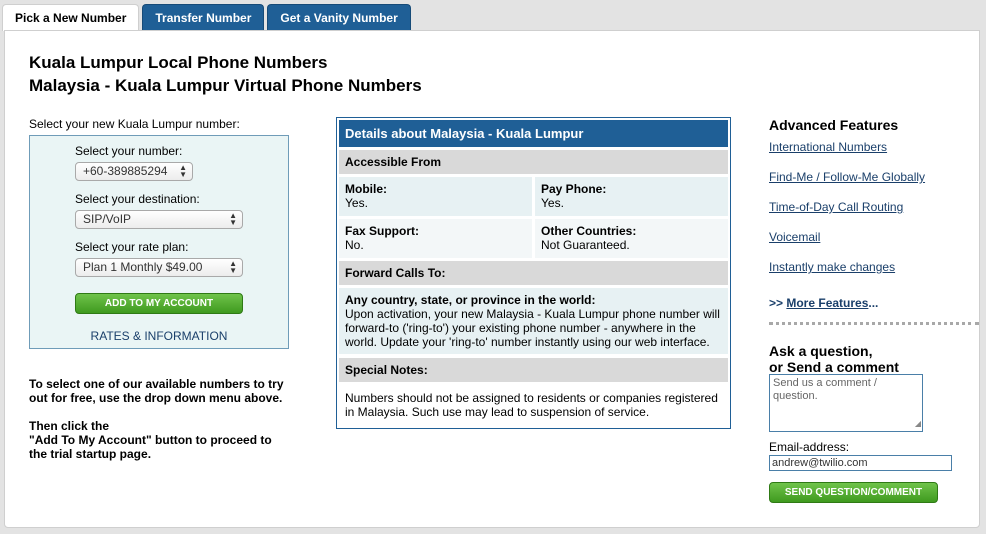 This screenshot has width=986, height=534. I want to click on feature-link-international-numbers: International Numbers, so click(828, 147).